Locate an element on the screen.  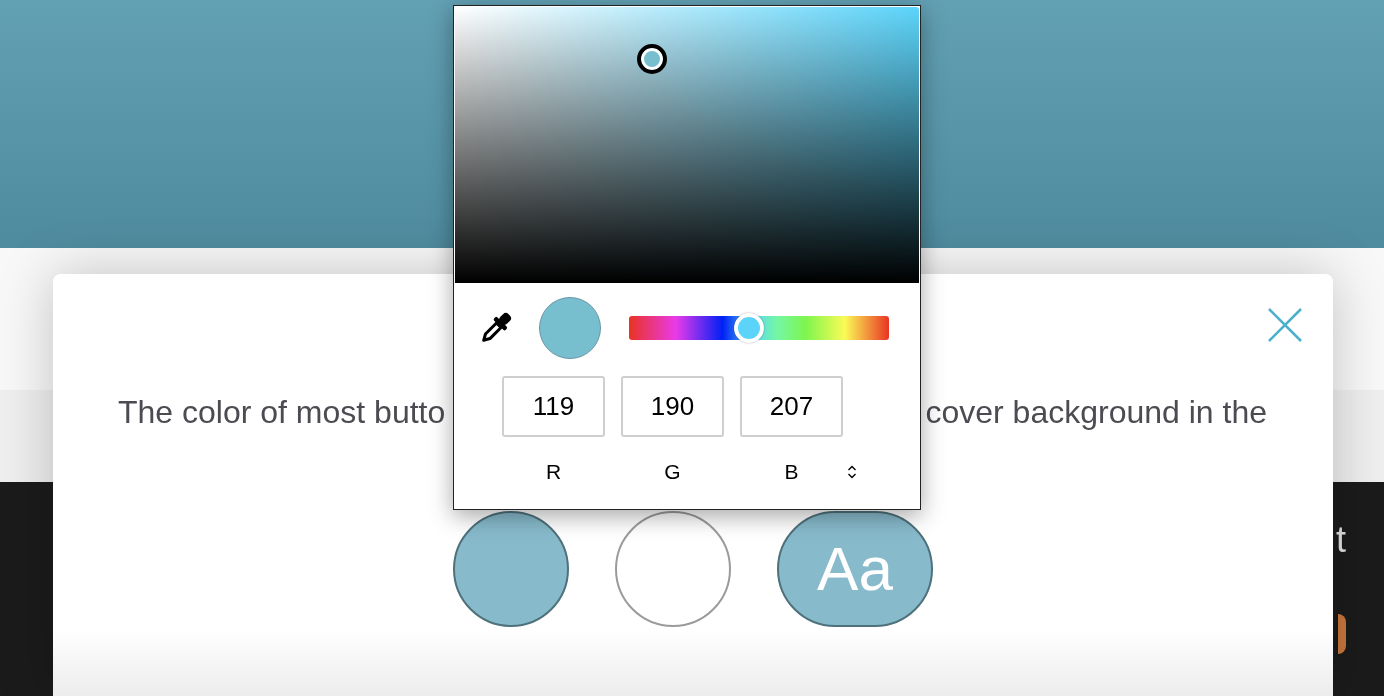
heading-fragment: t is located at coordinates (1341, 540).